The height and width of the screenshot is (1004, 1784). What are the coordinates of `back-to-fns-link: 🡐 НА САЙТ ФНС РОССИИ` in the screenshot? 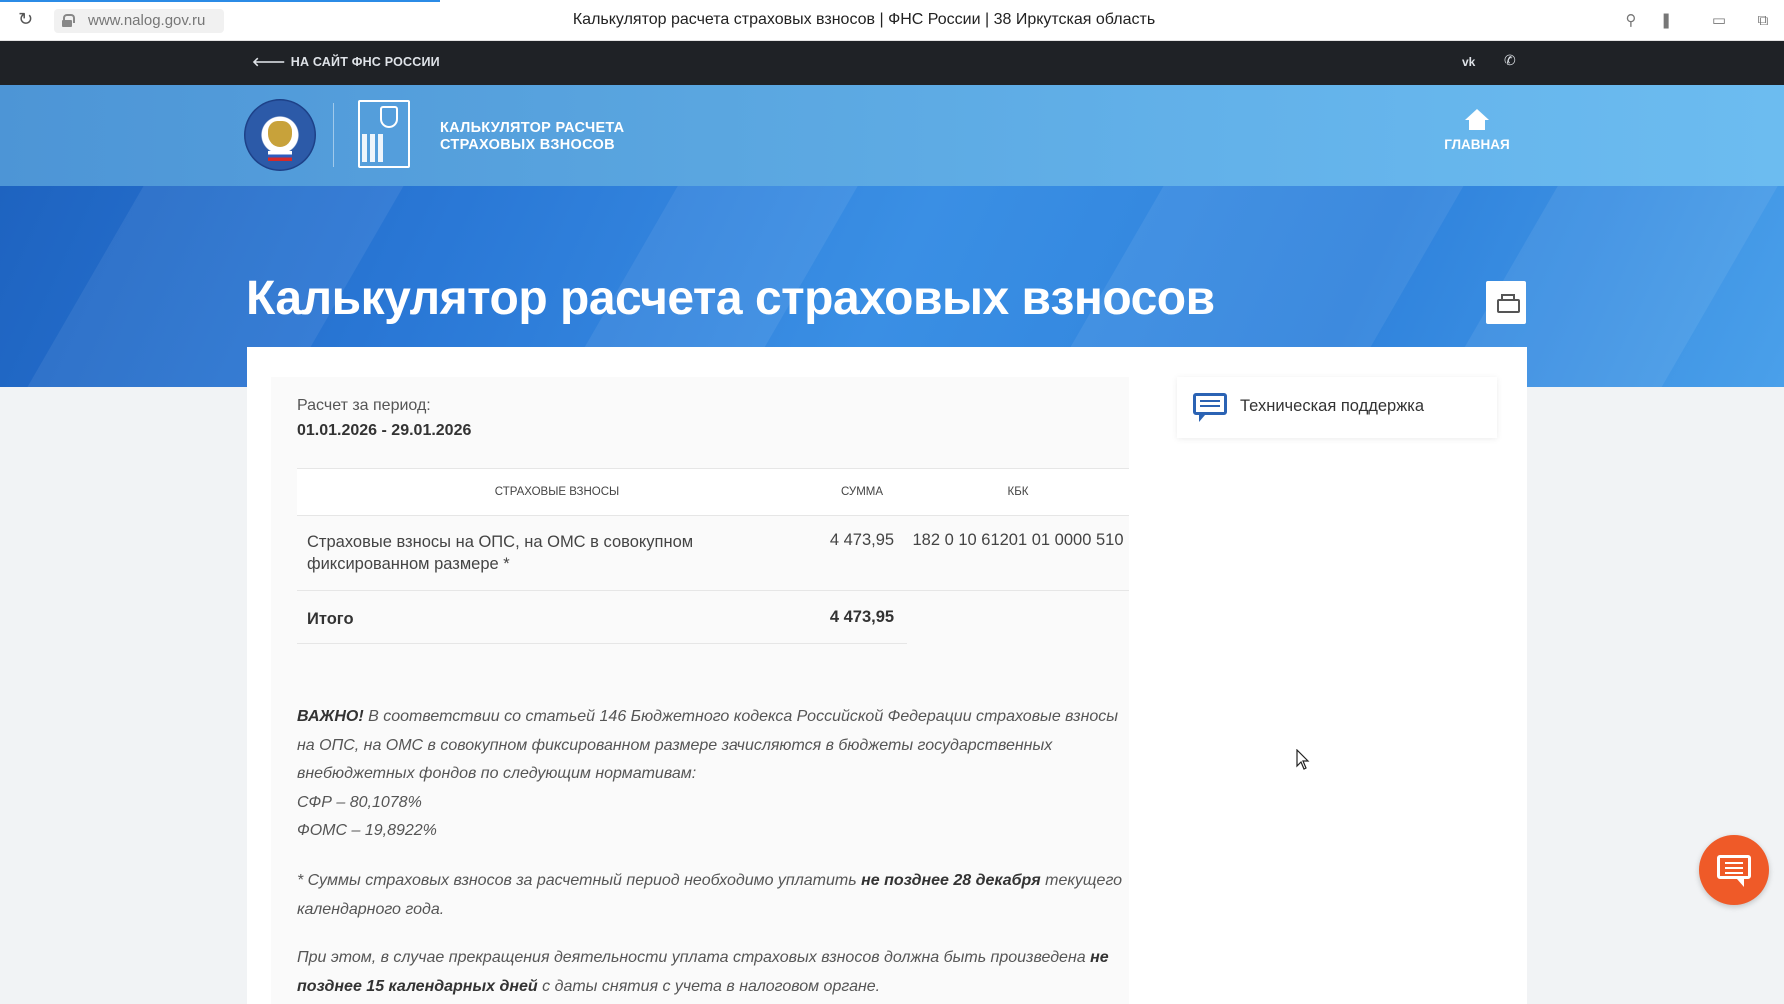 It's located at (346, 62).